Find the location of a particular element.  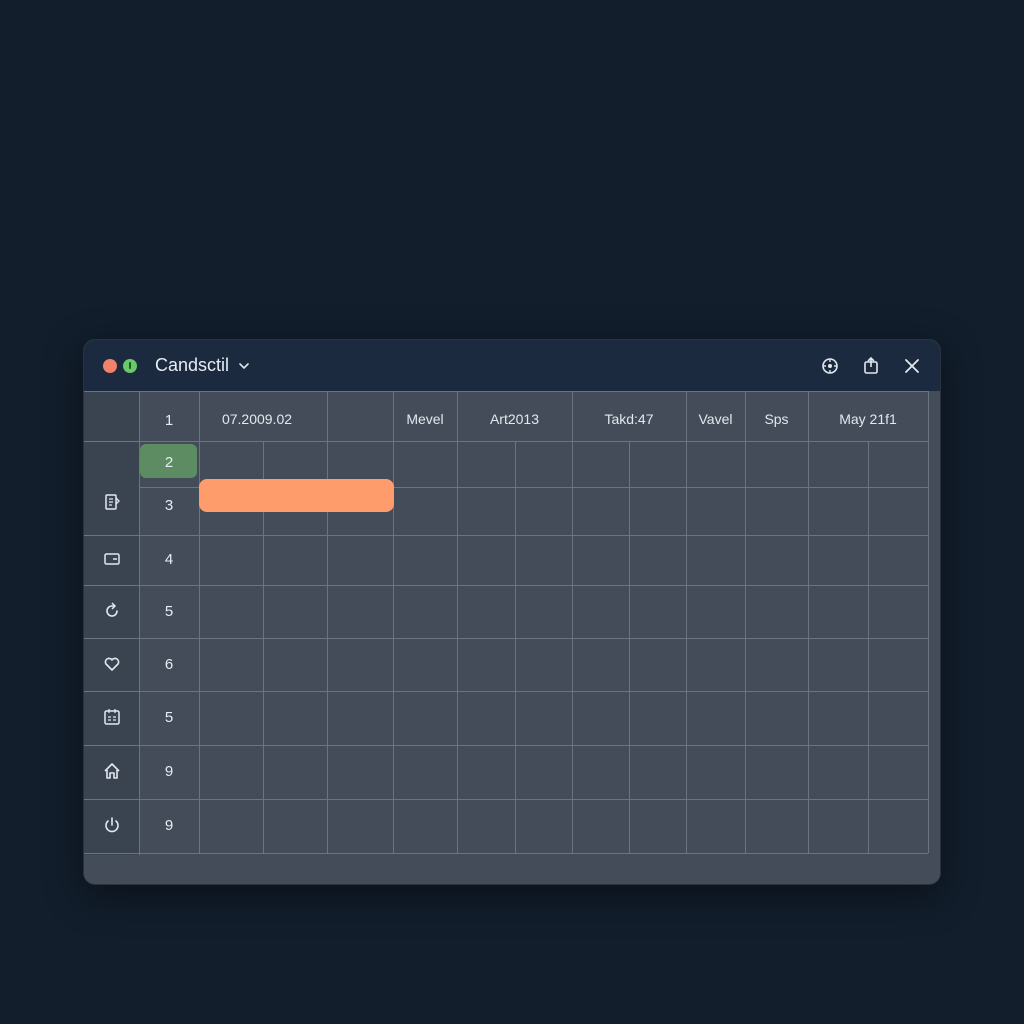

share-icon is located at coordinates (871, 366).